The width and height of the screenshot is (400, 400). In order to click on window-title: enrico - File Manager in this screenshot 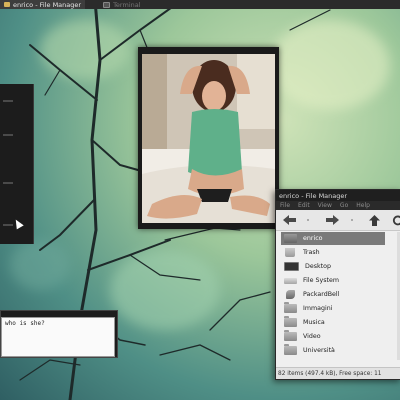, I will do `click(338, 195)`.